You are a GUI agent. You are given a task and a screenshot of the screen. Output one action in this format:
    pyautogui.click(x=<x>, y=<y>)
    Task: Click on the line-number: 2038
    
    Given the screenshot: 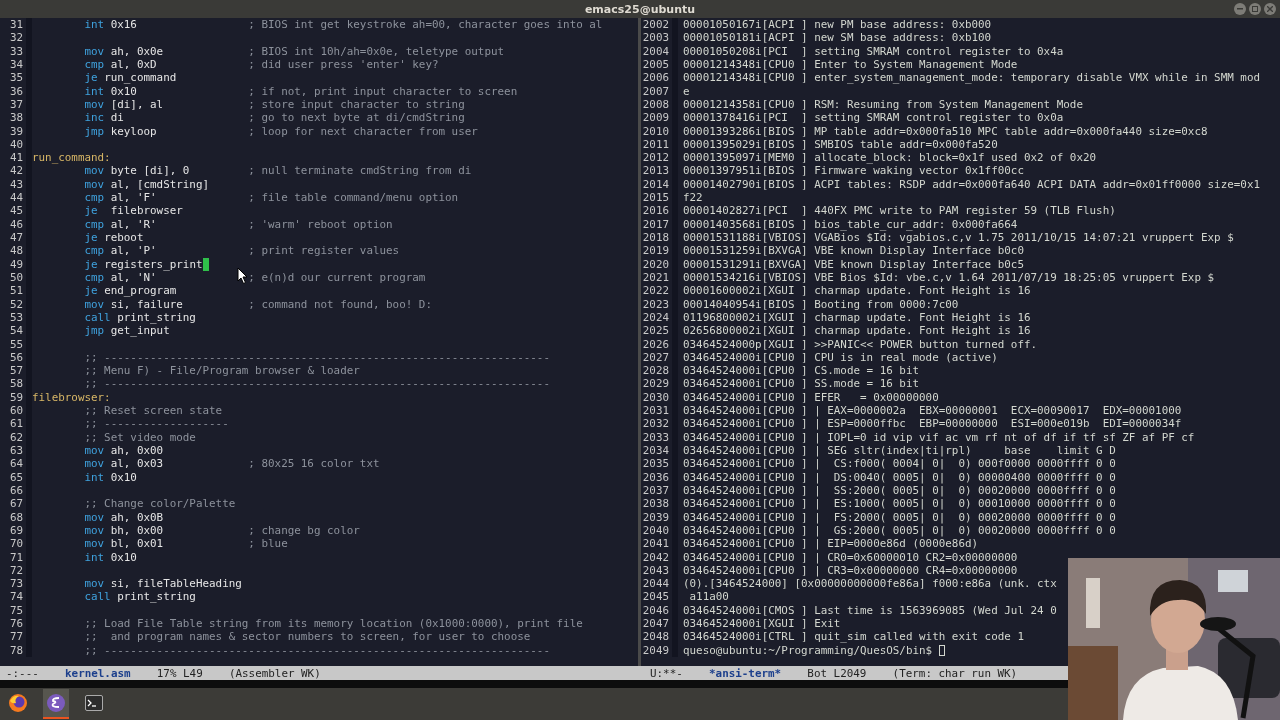 What is the action you would take?
    pyautogui.click(x=659, y=504)
    